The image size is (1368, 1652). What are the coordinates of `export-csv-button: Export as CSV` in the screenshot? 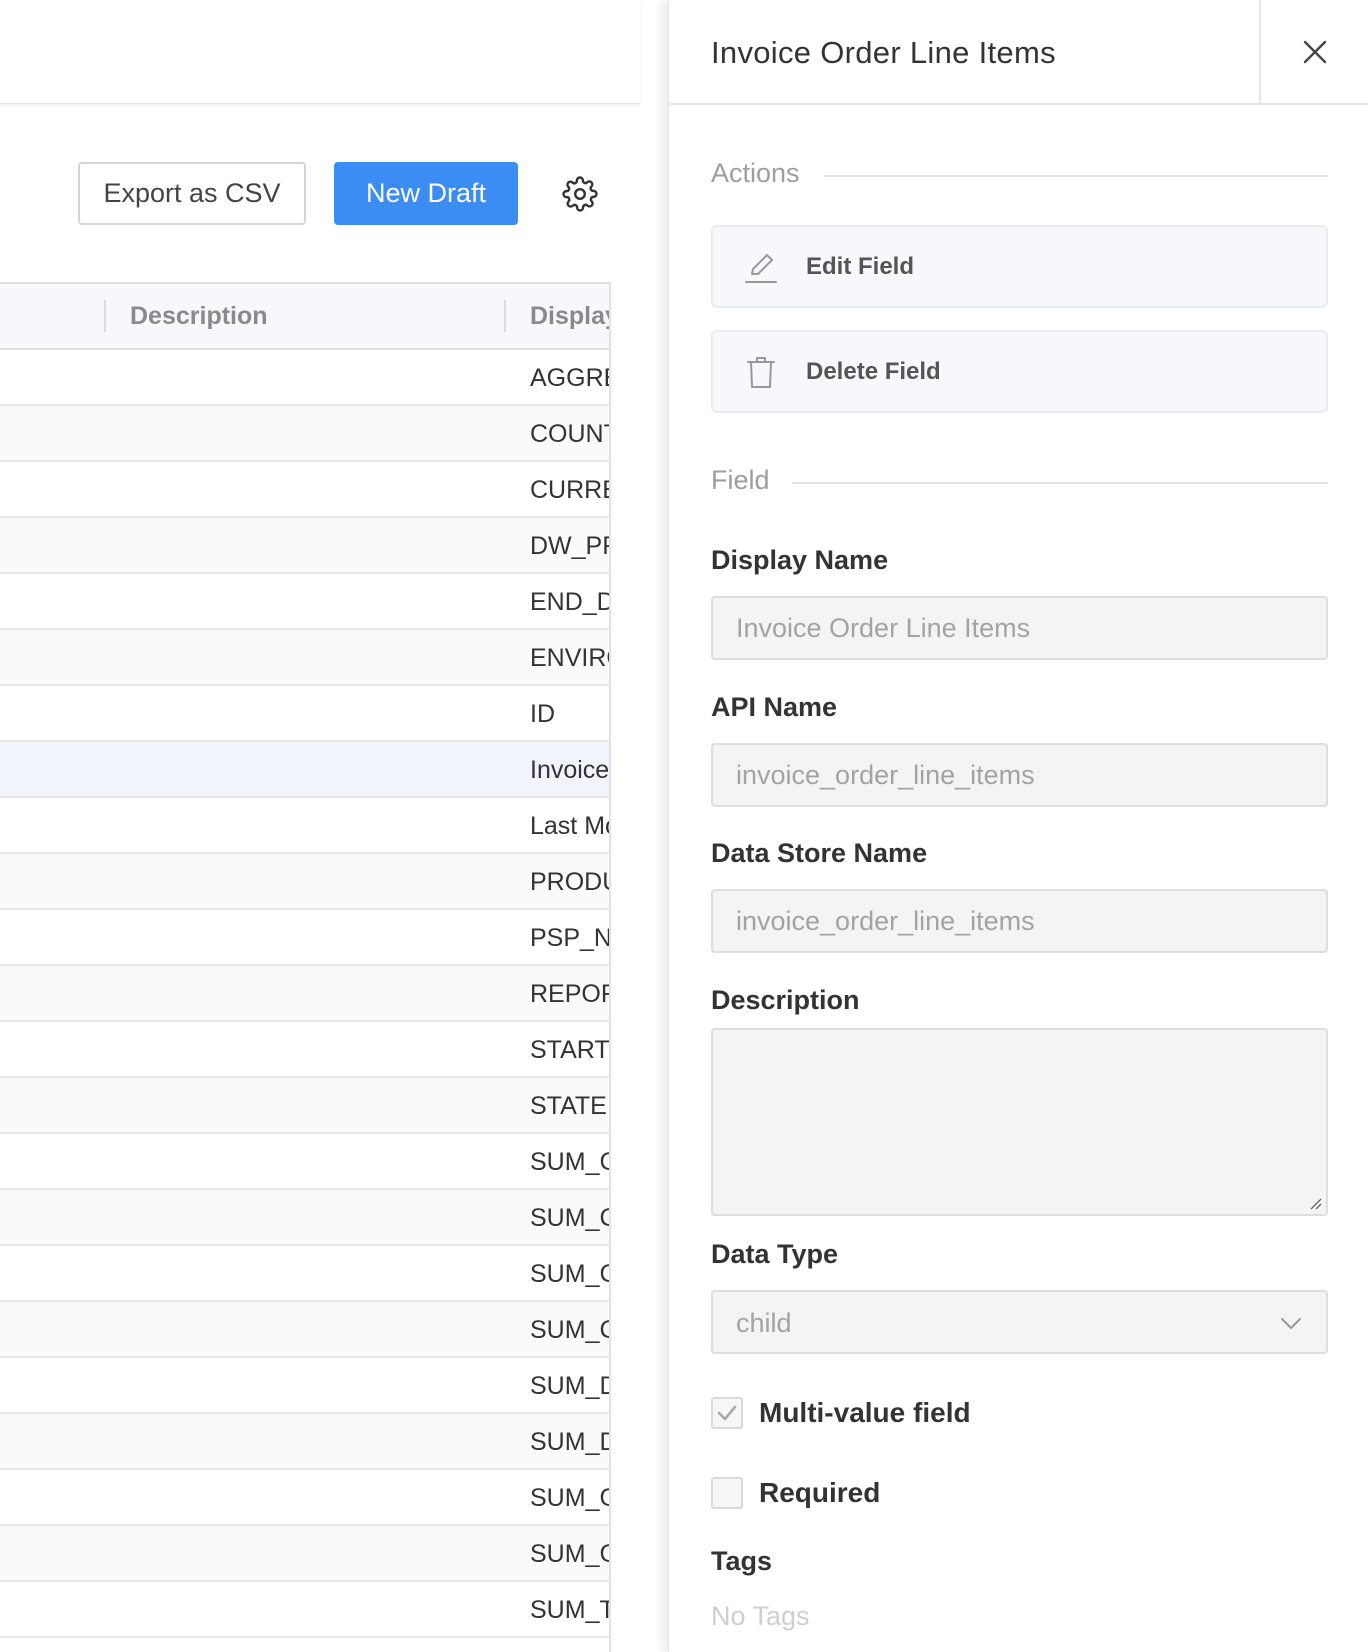 It's located at (192, 193).